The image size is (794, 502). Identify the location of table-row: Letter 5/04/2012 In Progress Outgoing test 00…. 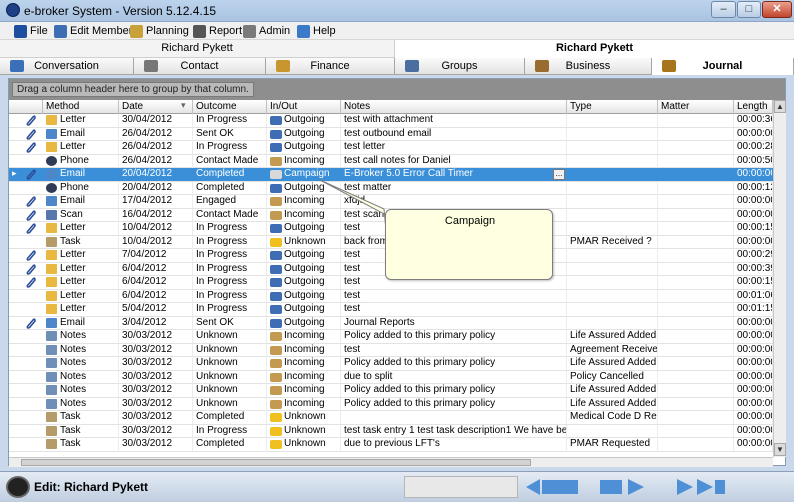
(391, 310).